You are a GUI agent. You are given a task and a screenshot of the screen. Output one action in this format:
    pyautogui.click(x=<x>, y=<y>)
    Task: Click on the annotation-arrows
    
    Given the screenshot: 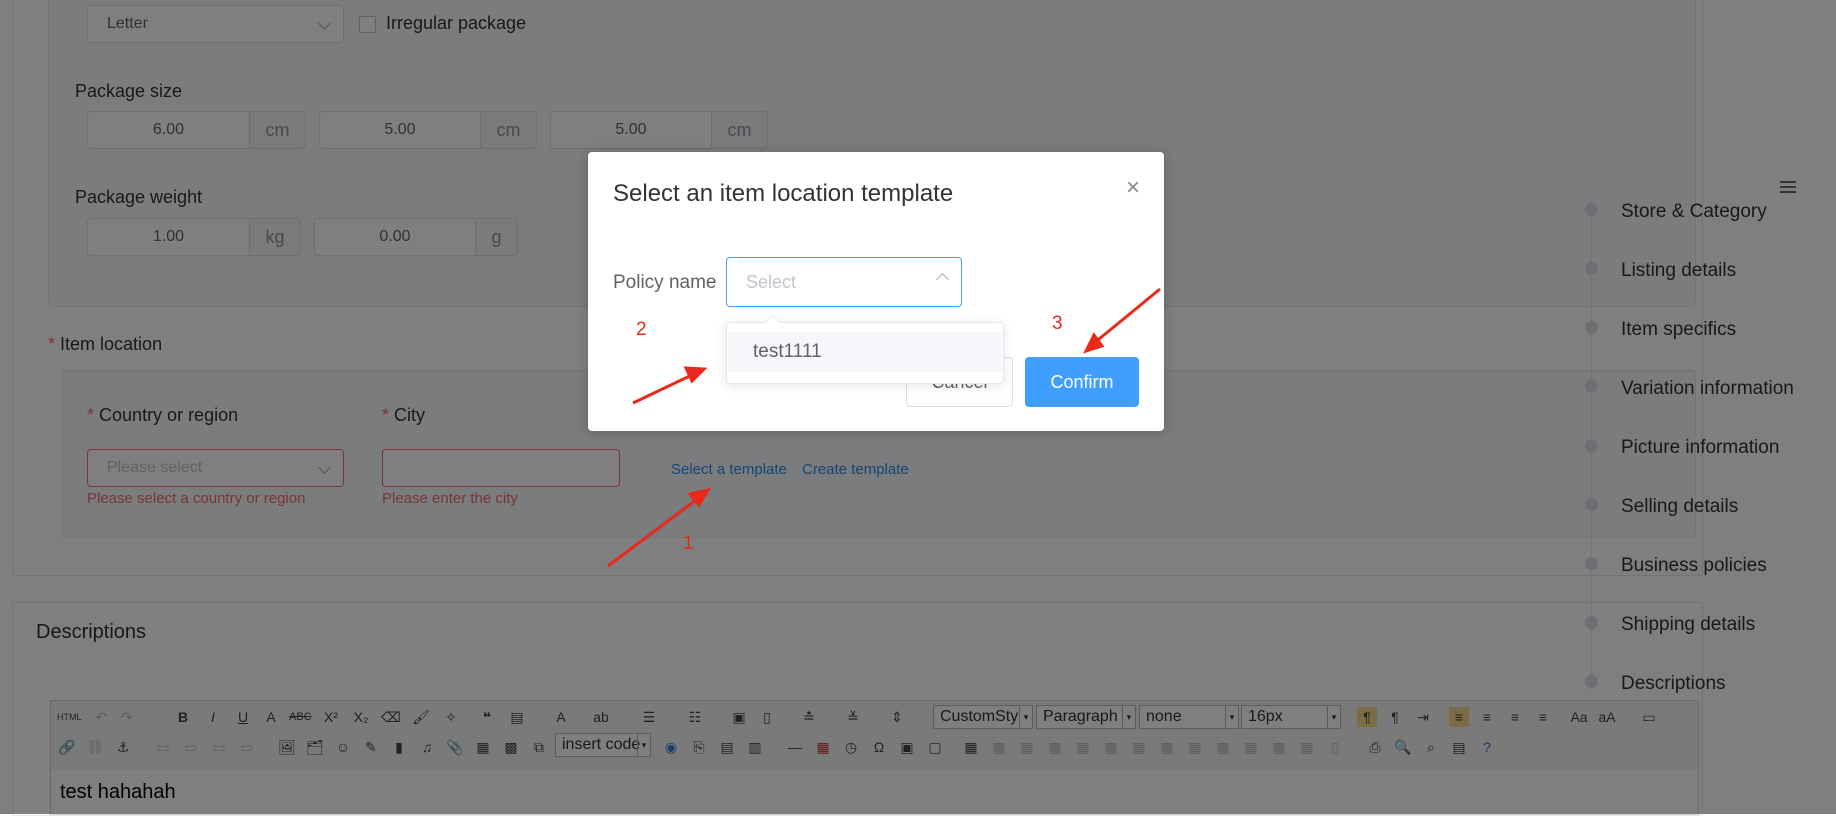 What is the action you would take?
    pyautogui.click(x=884, y=427)
    